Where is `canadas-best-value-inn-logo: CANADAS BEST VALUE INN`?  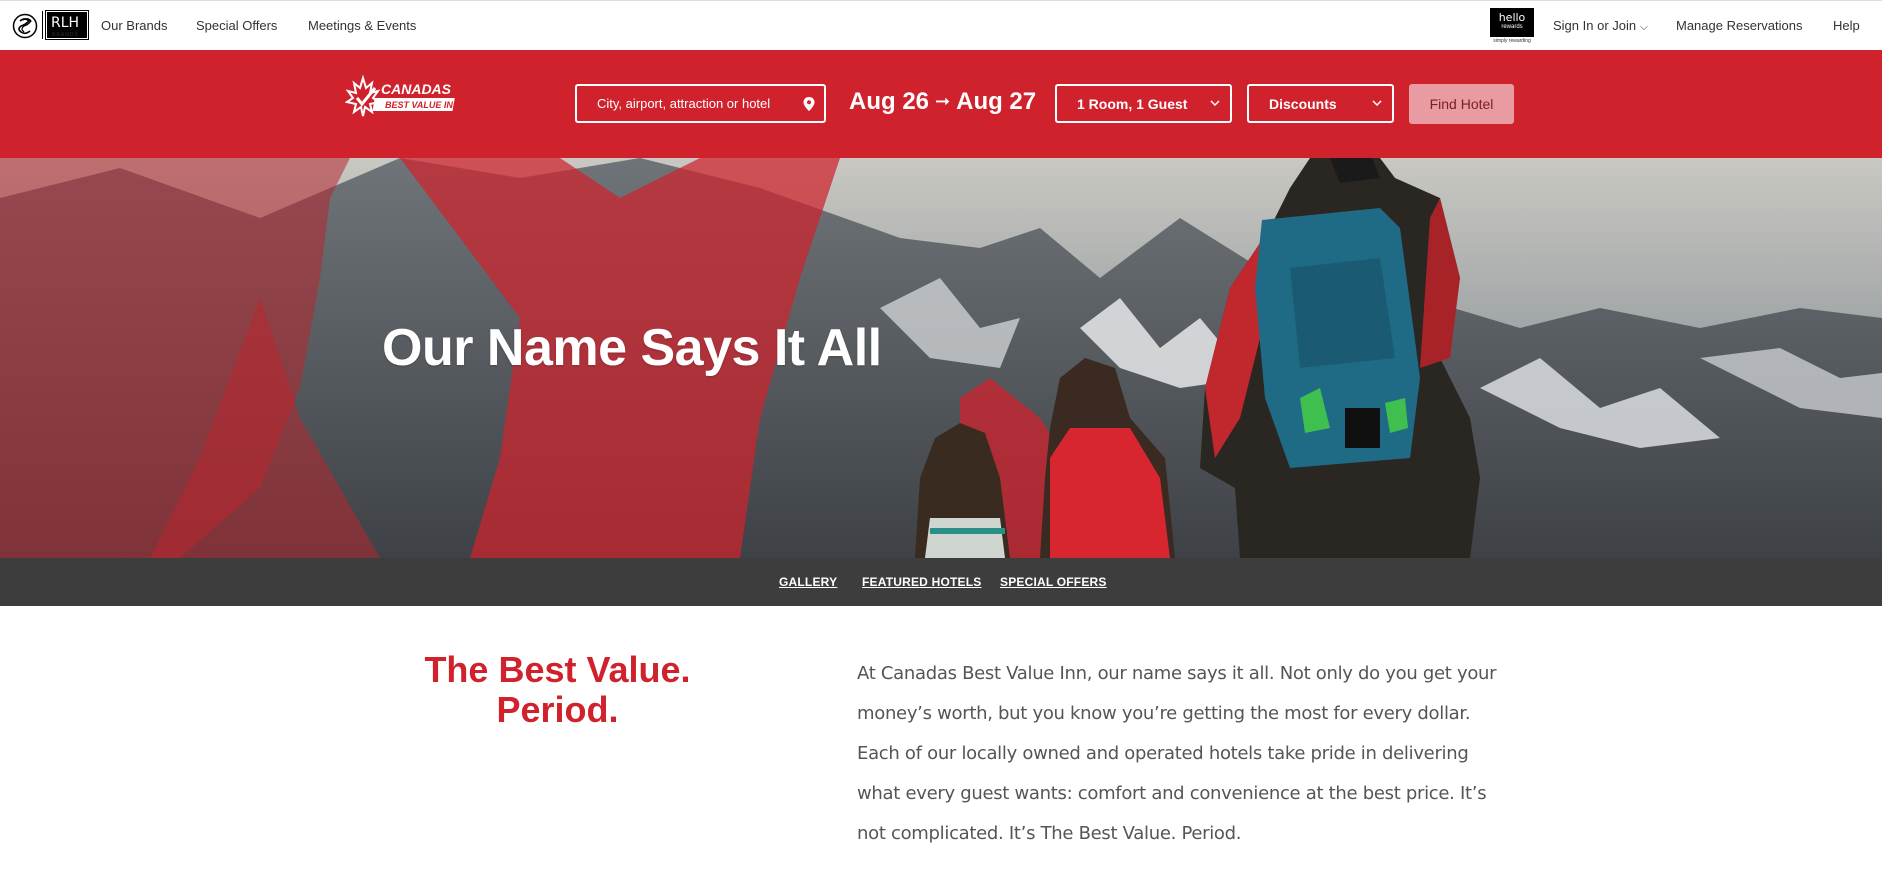 canadas-best-value-inn-logo: CANADAS BEST VALUE INN is located at coordinates (405, 99).